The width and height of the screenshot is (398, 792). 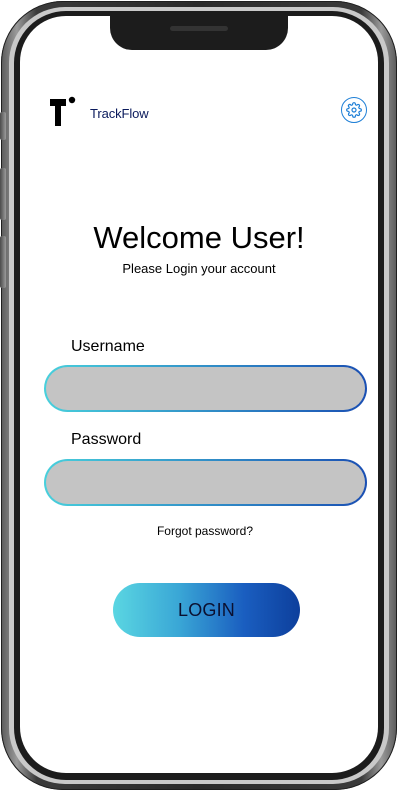 I want to click on trackflow-logo-icon, so click(x=63, y=111).